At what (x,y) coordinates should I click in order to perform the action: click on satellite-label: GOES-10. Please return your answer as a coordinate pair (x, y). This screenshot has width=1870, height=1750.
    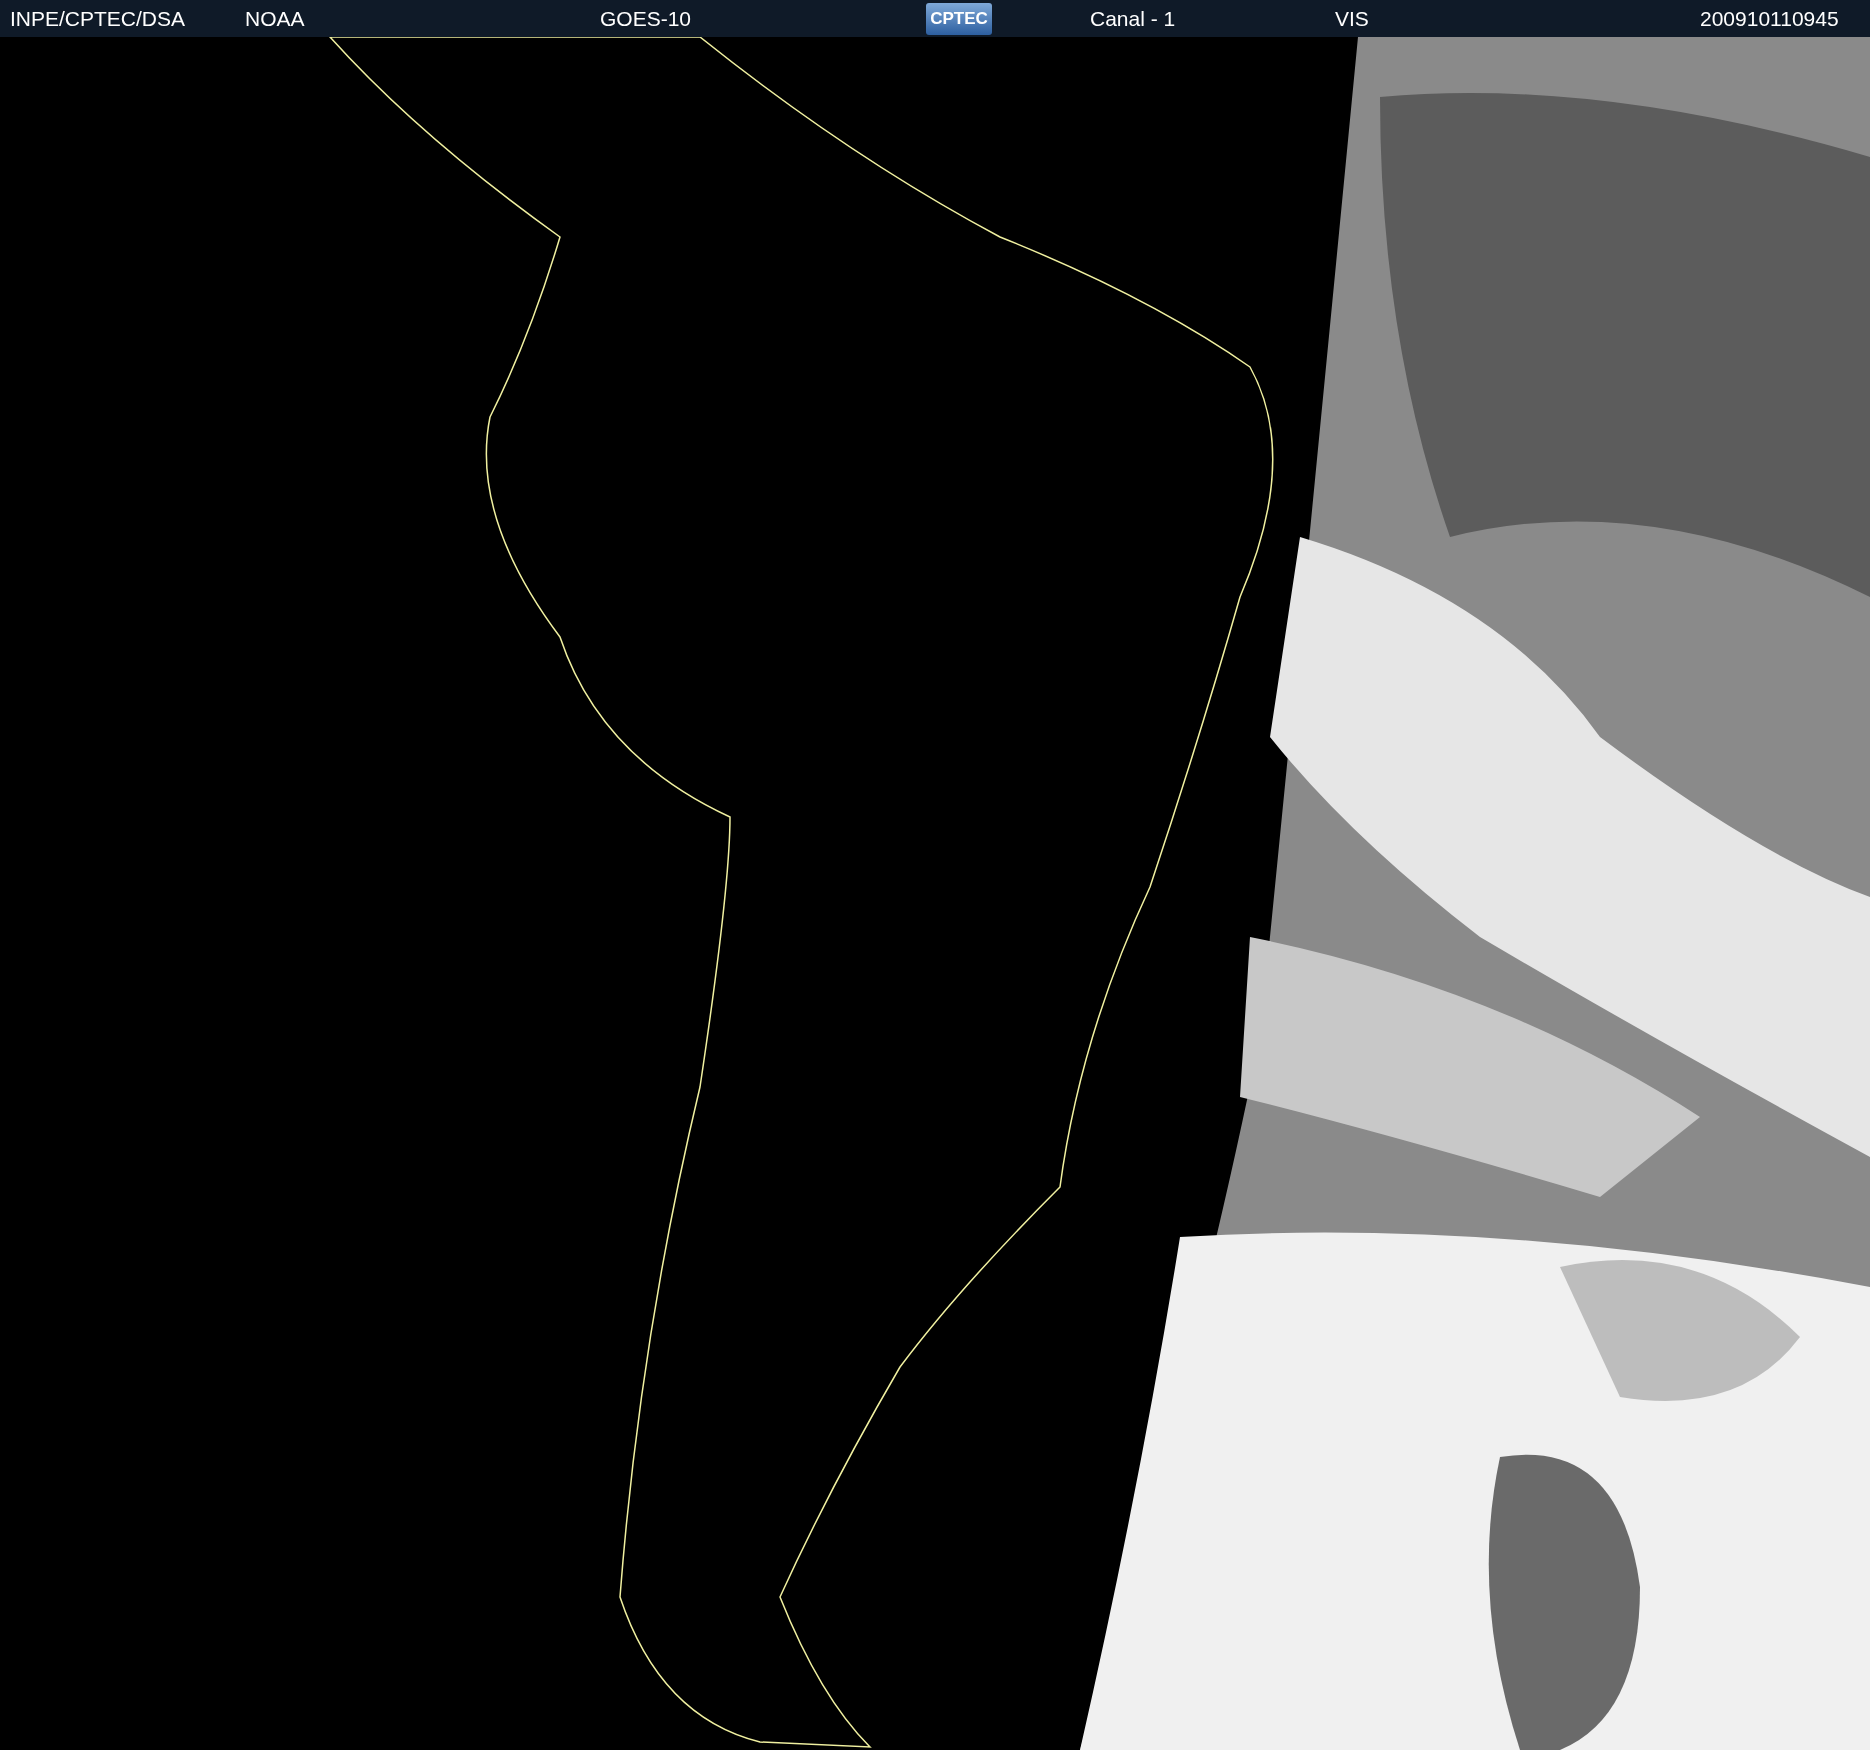
    Looking at the image, I should click on (646, 18).